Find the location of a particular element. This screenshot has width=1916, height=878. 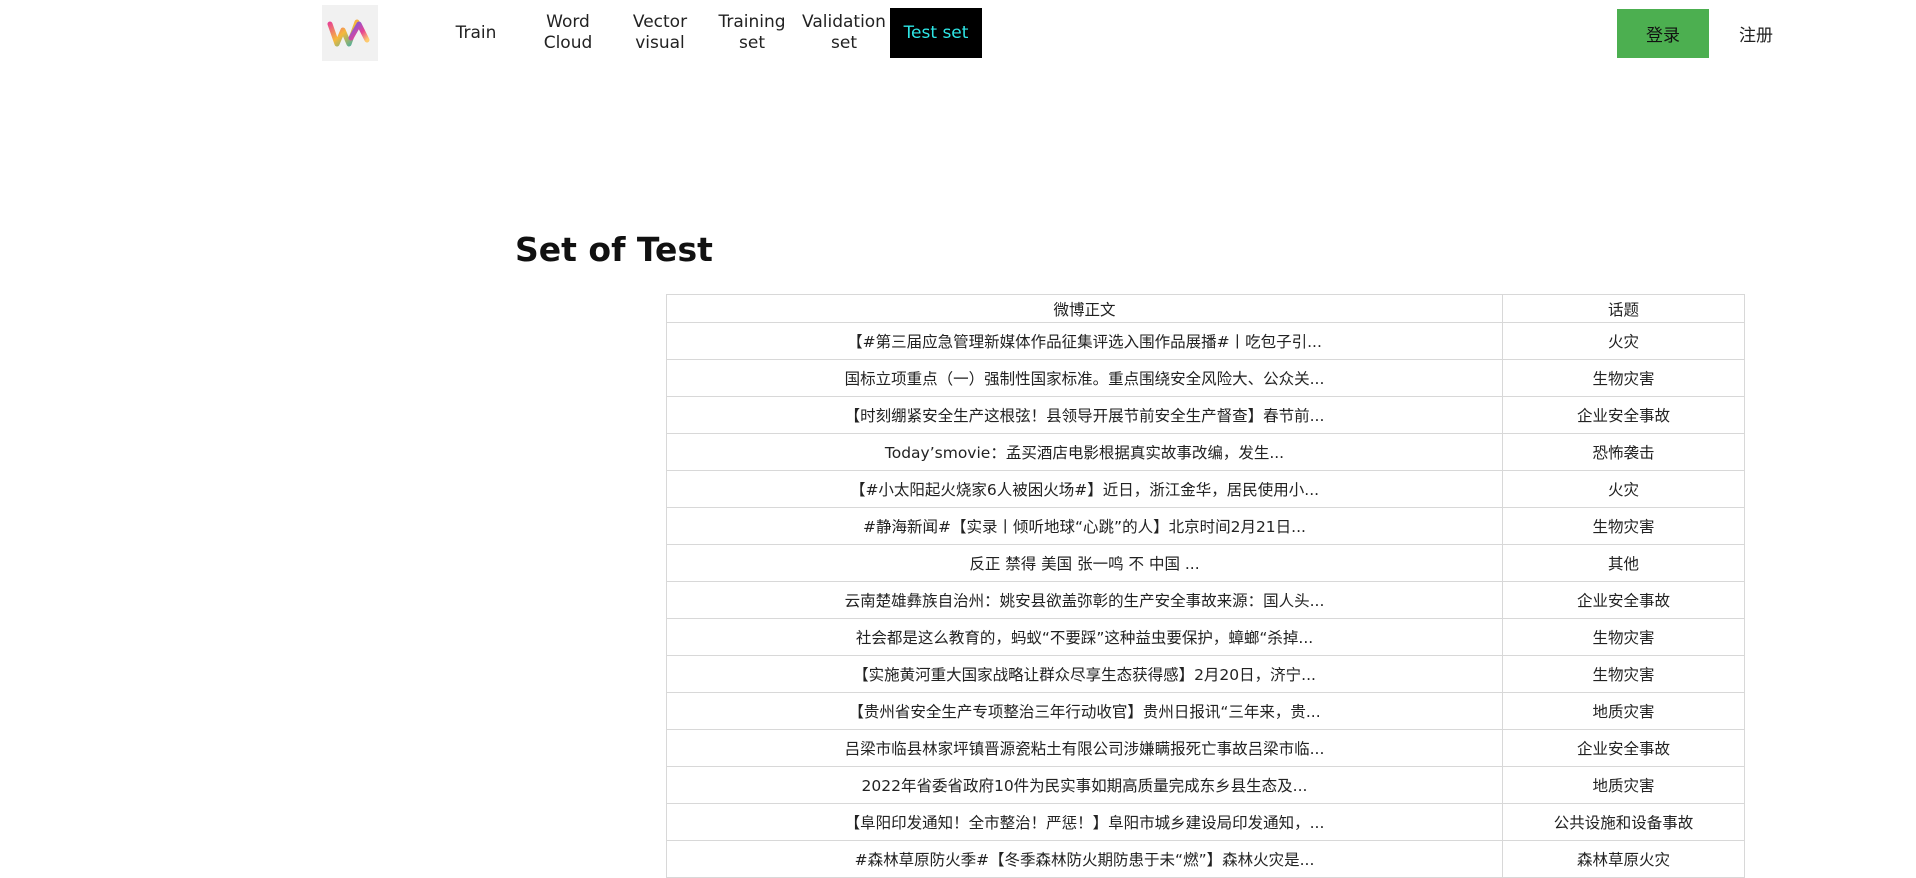

login-button: 登录 is located at coordinates (1663, 33).